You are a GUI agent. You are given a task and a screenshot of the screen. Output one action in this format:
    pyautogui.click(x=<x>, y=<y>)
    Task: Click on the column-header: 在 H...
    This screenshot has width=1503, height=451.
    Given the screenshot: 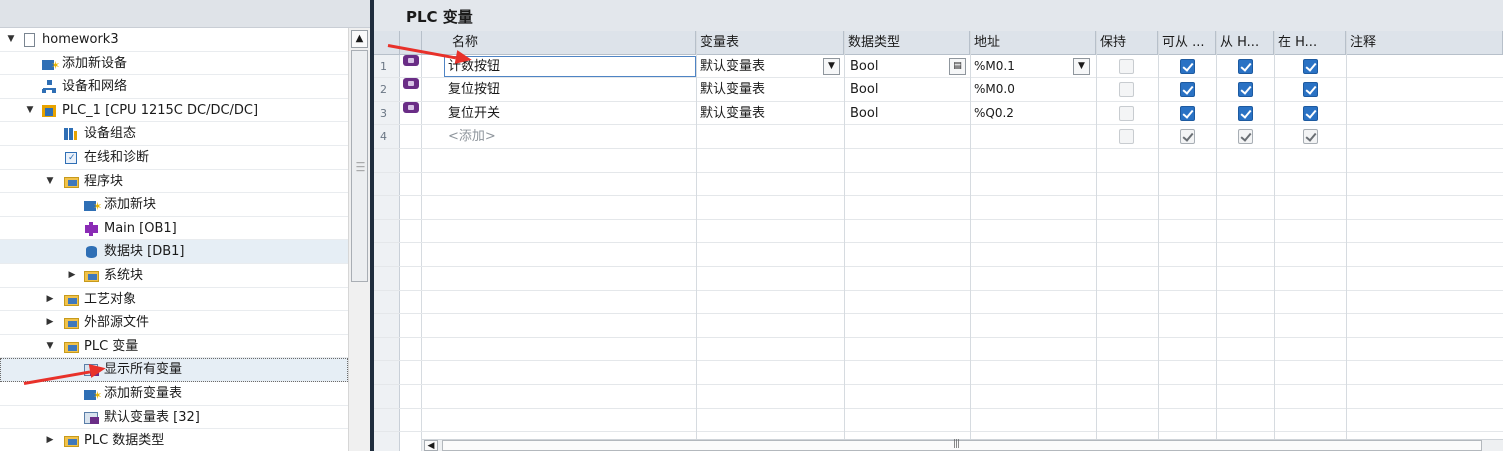 What is the action you would take?
    pyautogui.click(x=1310, y=43)
    